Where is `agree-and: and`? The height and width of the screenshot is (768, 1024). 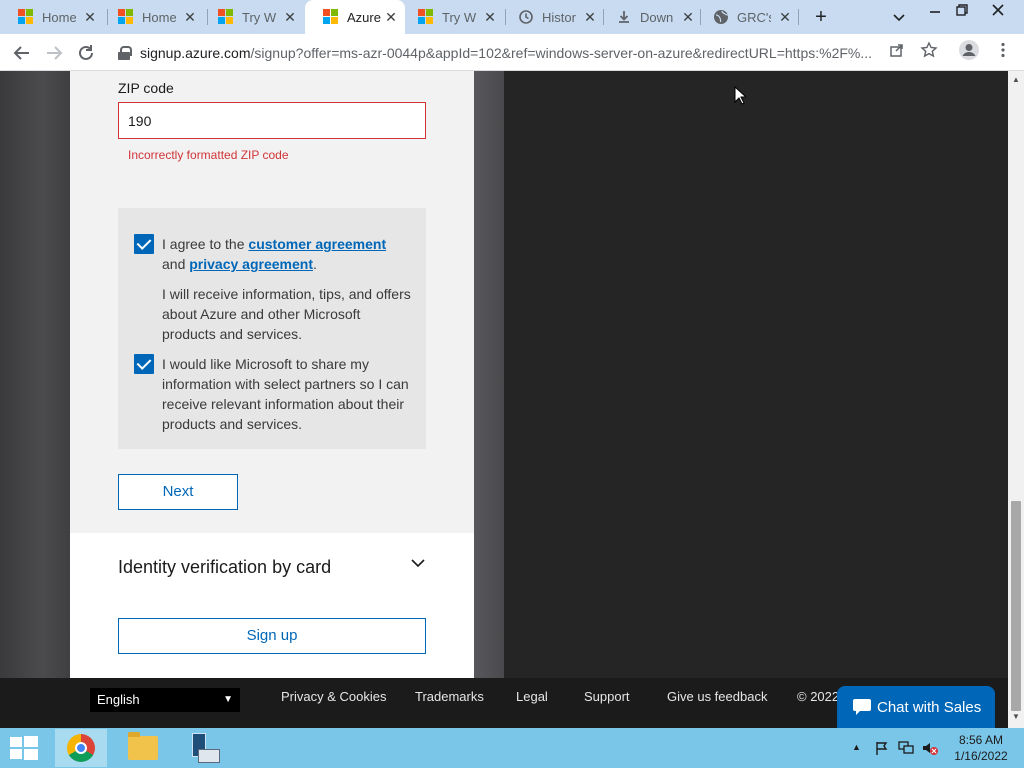
agree-and: and is located at coordinates (176, 264).